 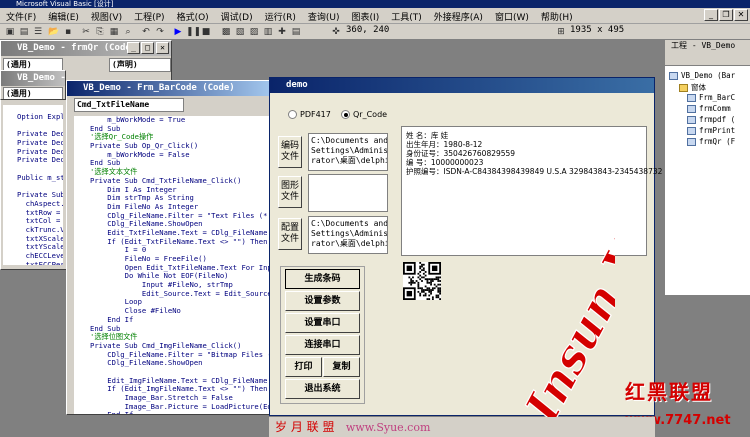 I want to click on copy-button: 复制, so click(x=341, y=367).